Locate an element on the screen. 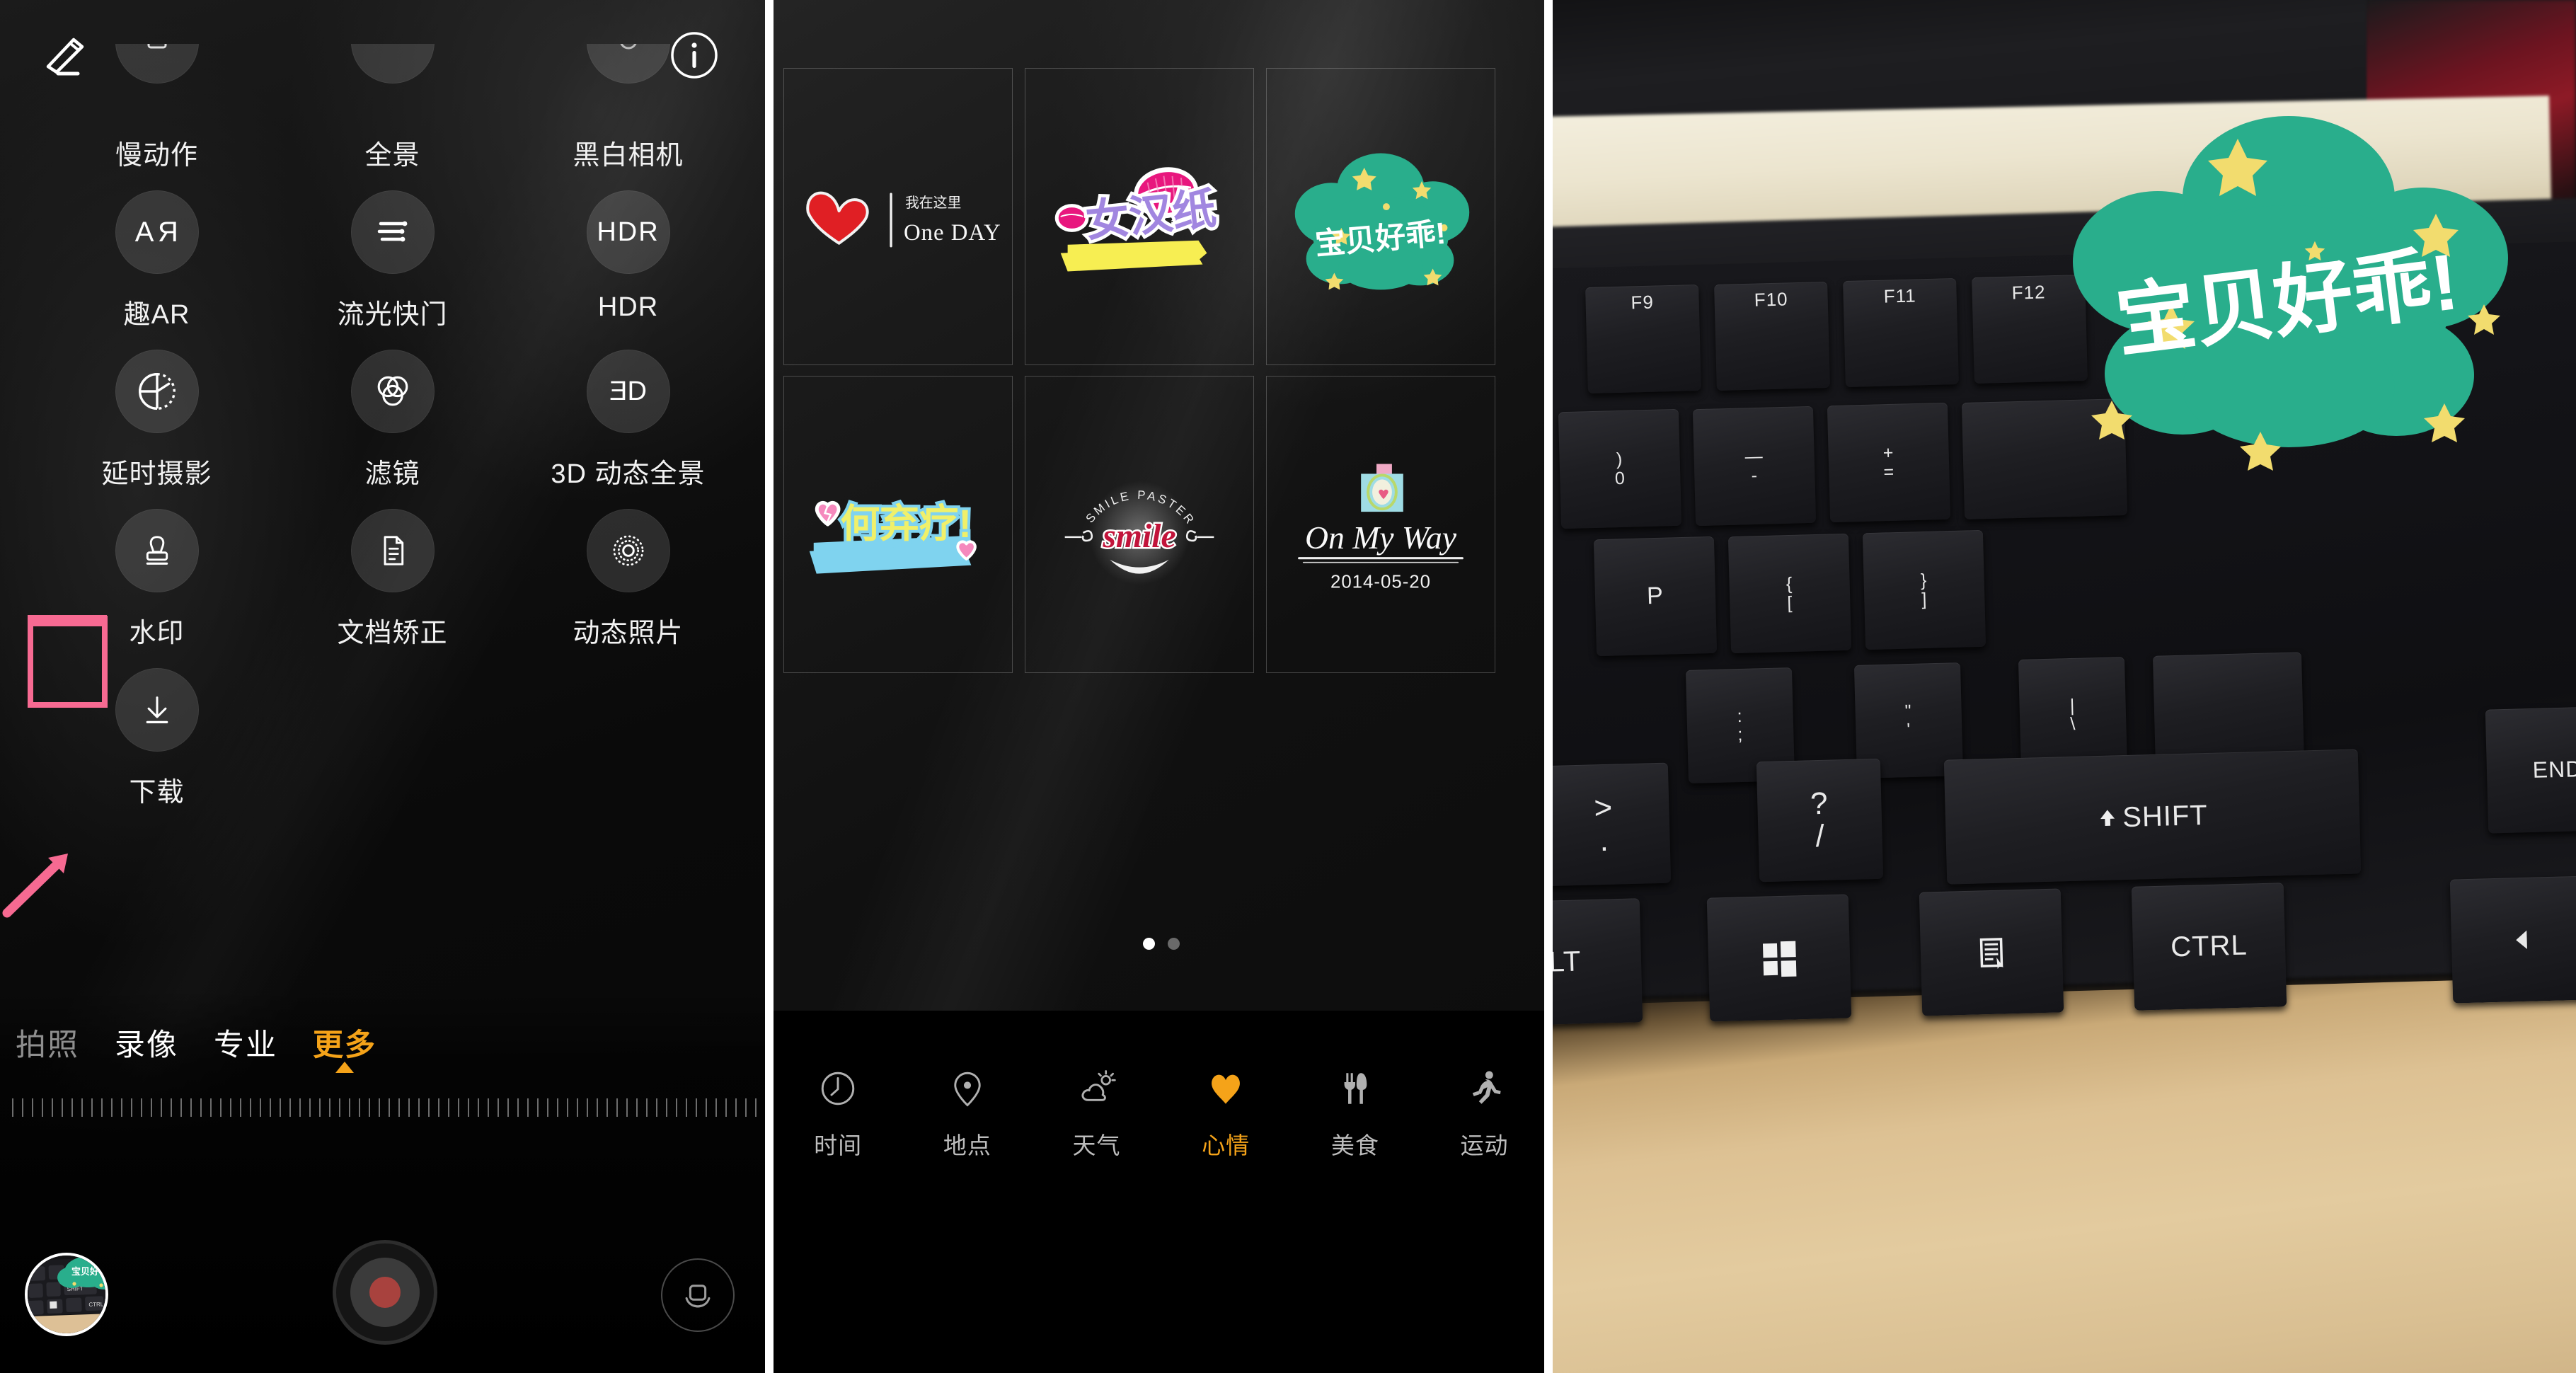 Image resolution: width=2576 pixels, height=1373 pixels. mode-item-light-painting: 流光快门 is located at coordinates (393, 261).